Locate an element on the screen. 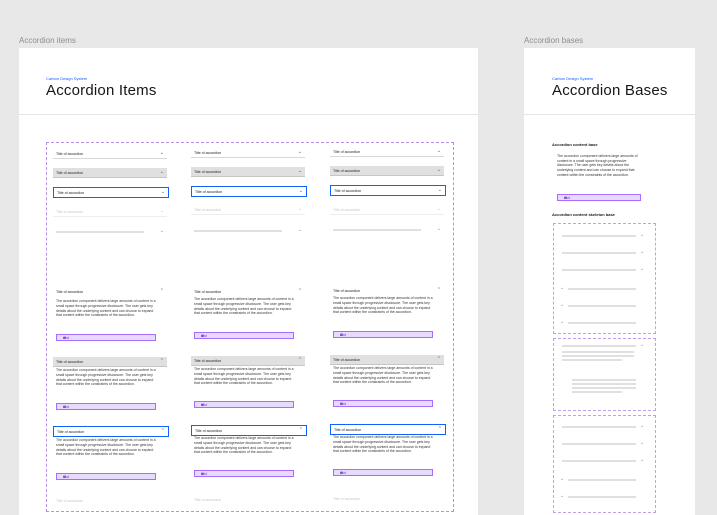 The height and width of the screenshot is (515, 717). frame-label-accordion-bases: Accordion bases is located at coordinates (554, 40).